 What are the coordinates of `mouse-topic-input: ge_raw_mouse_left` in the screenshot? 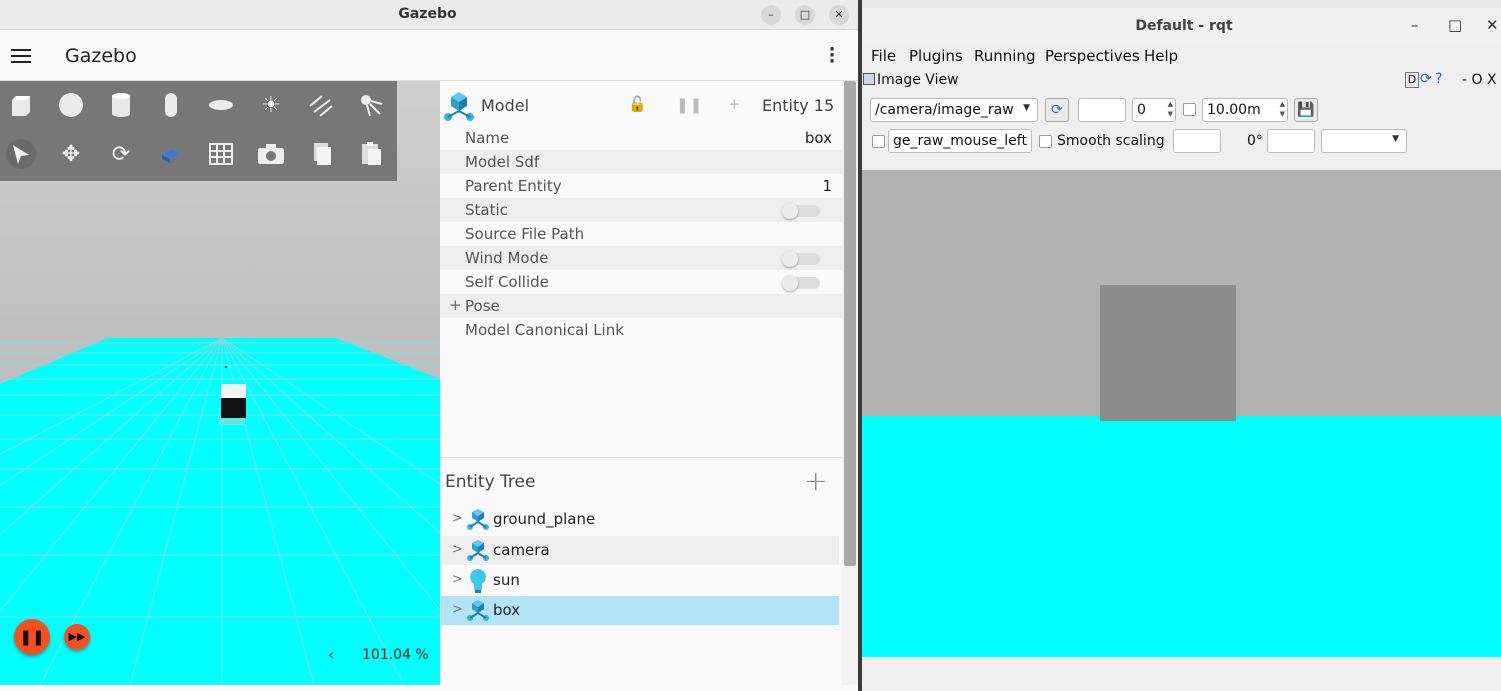 It's located at (960, 141).